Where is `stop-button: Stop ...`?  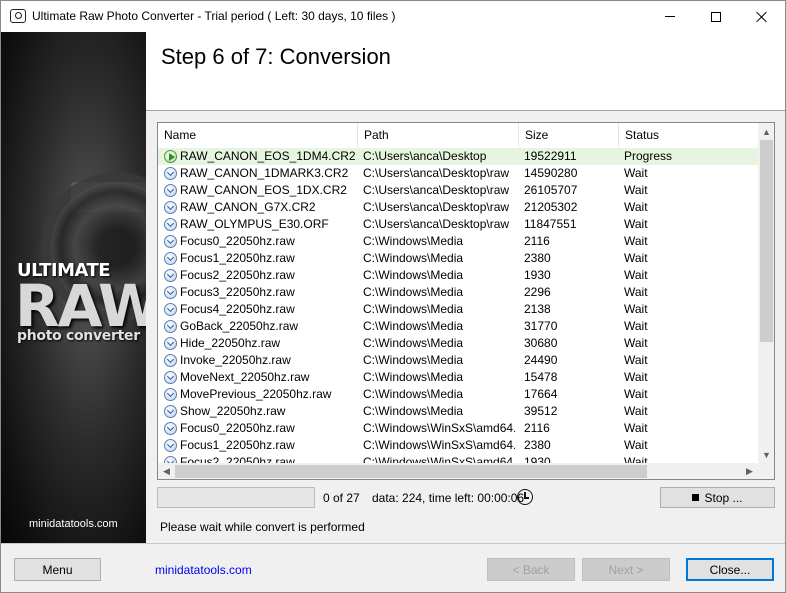 stop-button: Stop ... is located at coordinates (717, 497).